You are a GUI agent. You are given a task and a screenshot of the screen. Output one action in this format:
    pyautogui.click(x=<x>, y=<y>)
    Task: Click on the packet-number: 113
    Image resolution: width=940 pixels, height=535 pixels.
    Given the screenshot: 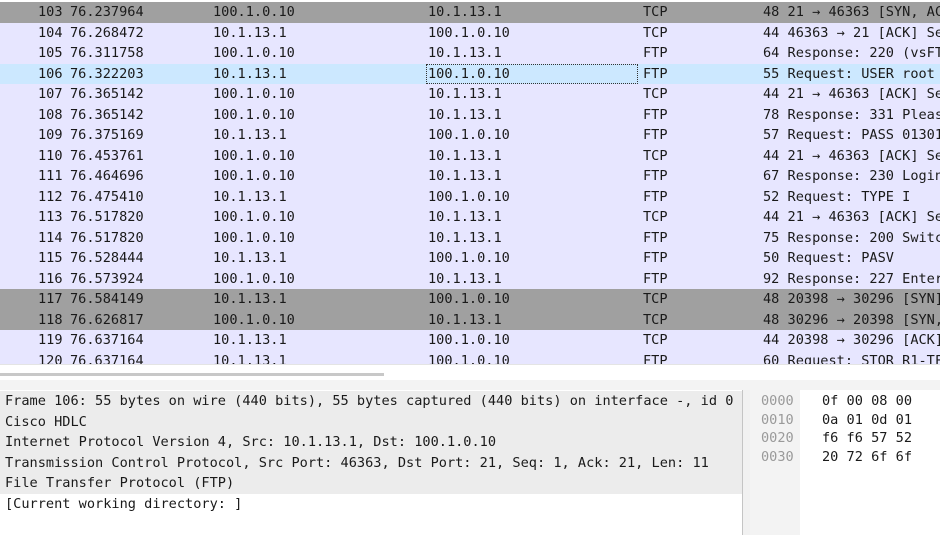 What is the action you would take?
    pyautogui.click(x=50, y=217)
    